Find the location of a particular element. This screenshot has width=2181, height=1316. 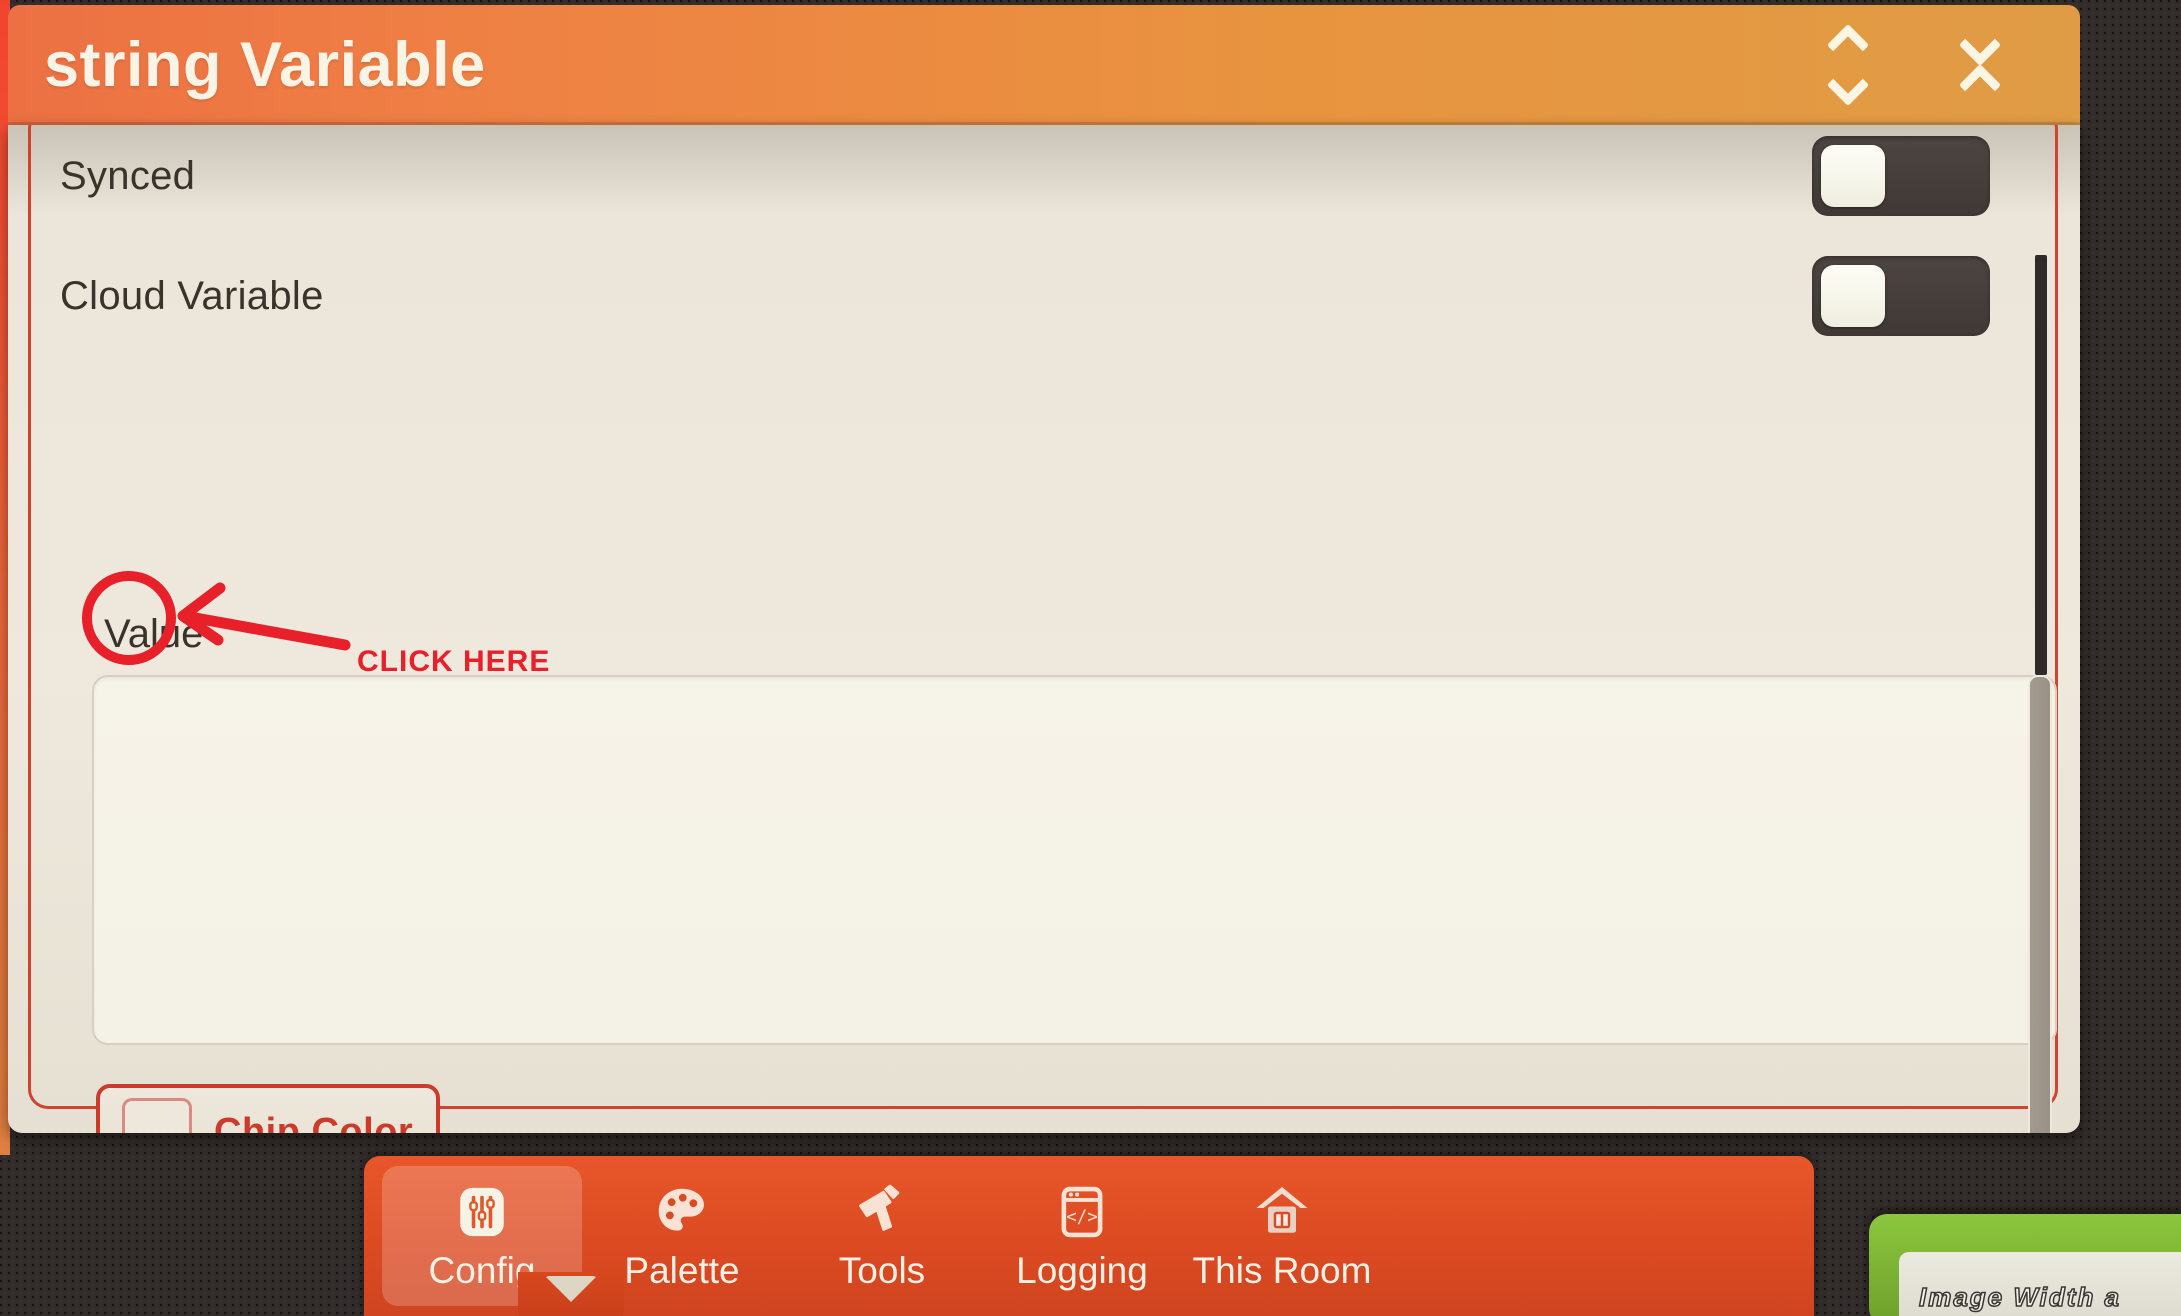

expand-chevrons-icon is located at coordinates (1848, 65).